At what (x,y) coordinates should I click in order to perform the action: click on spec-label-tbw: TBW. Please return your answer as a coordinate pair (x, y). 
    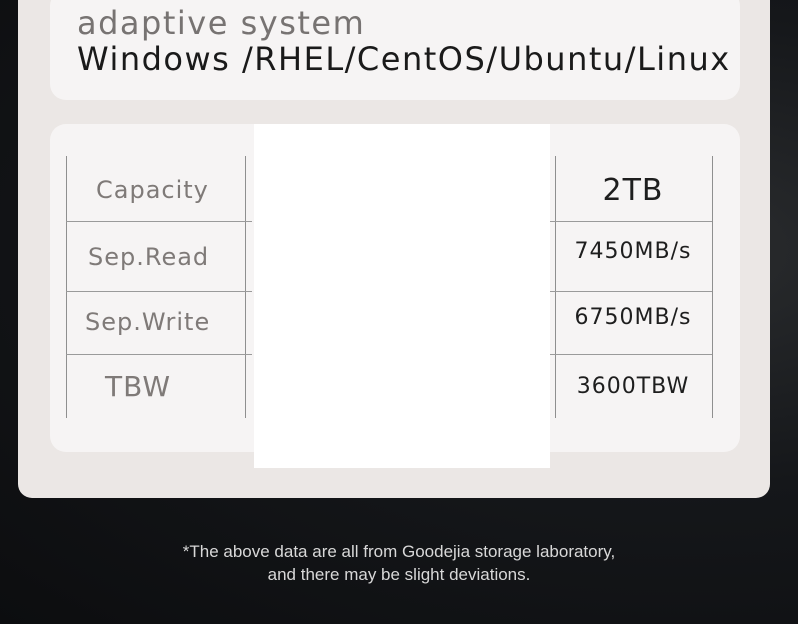
    Looking at the image, I should click on (138, 386).